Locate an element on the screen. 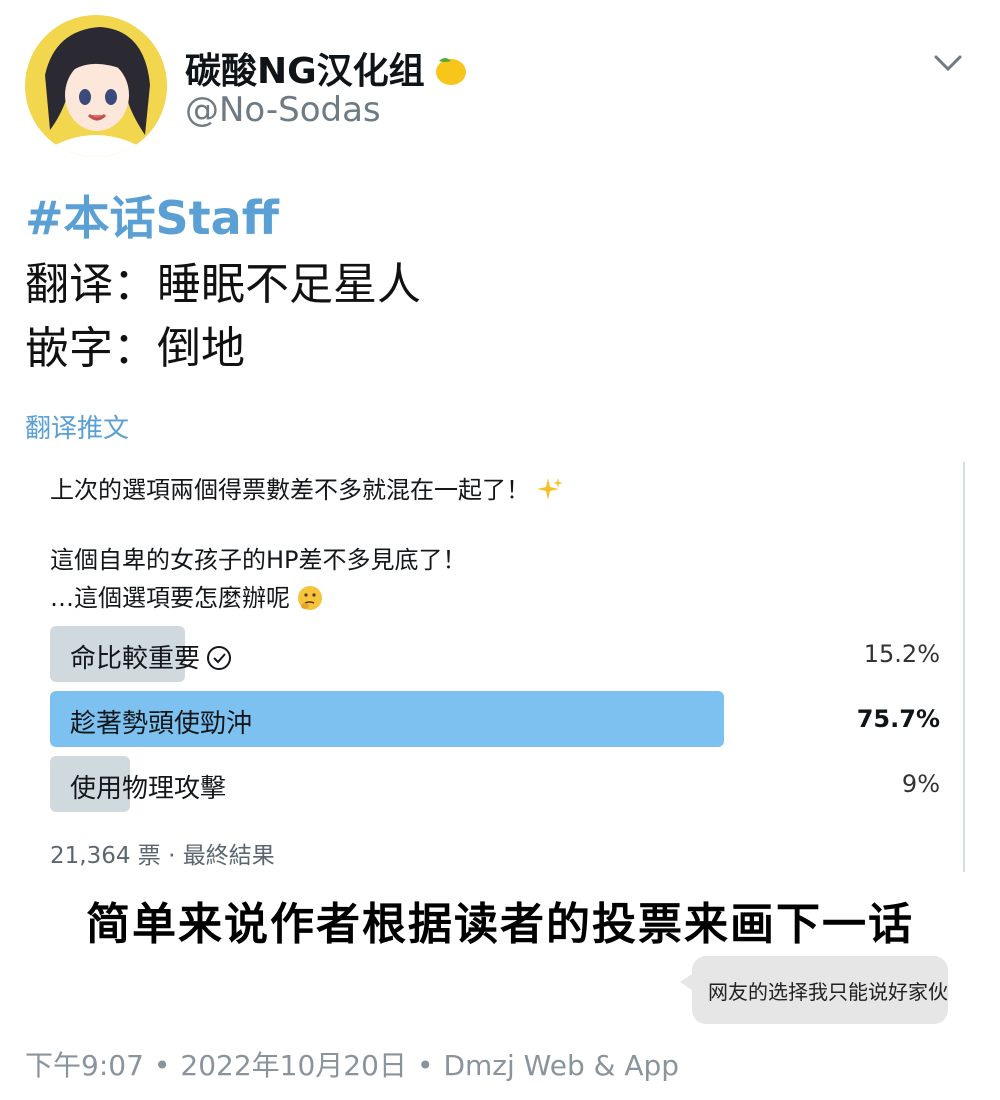  poll-question-line-2: …這個選項要怎麼辦呢 is located at coordinates (187, 595).